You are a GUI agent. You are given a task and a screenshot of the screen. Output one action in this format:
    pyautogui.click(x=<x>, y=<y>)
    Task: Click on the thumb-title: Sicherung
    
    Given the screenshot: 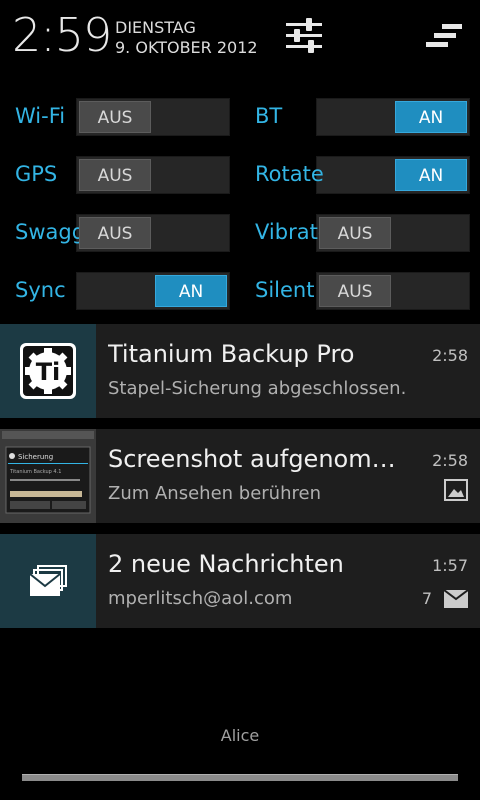 What is the action you would take?
    pyautogui.click(x=35, y=457)
    